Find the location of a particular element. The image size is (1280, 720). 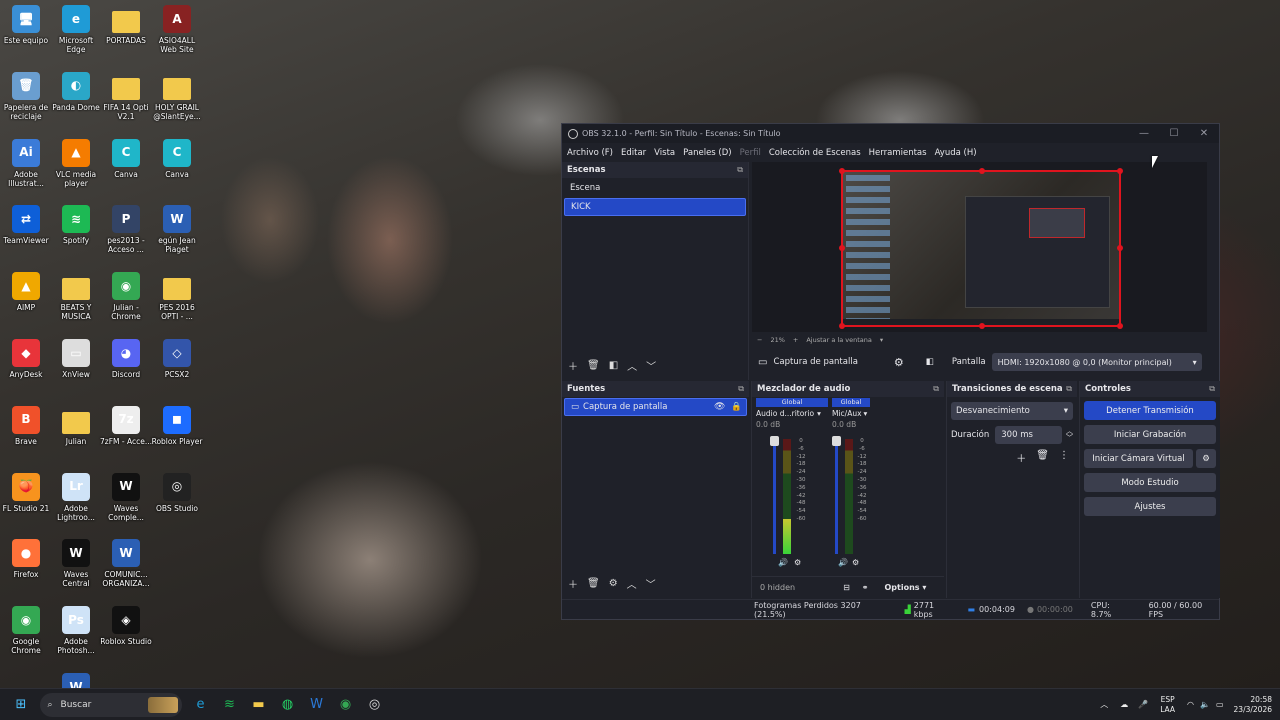

channel-name-select: Audio d...ritorio ▾ is located at coordinates (792, 413).